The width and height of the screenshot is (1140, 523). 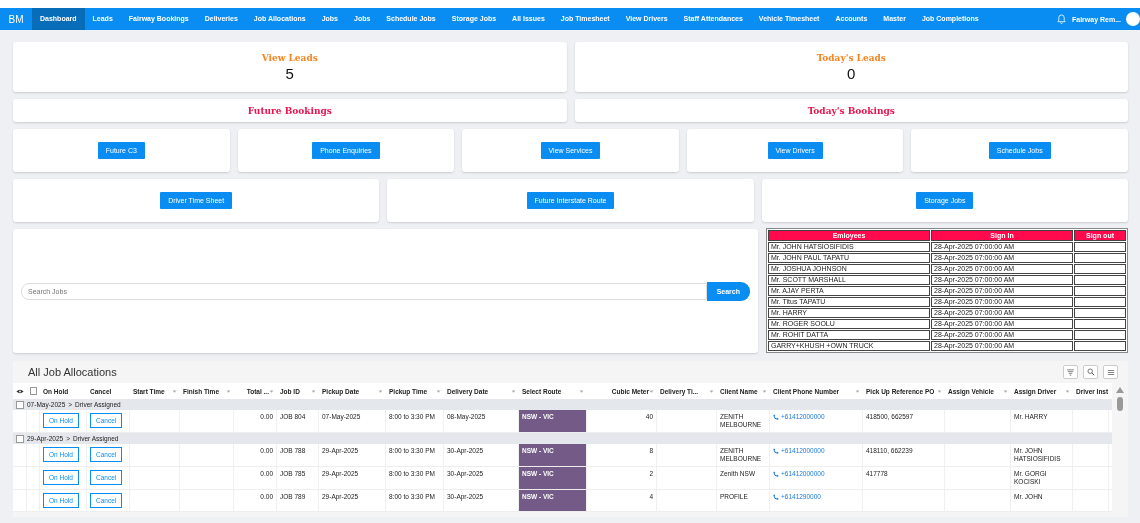 I want to click on bell-icon, so click(x=1061, y=19).